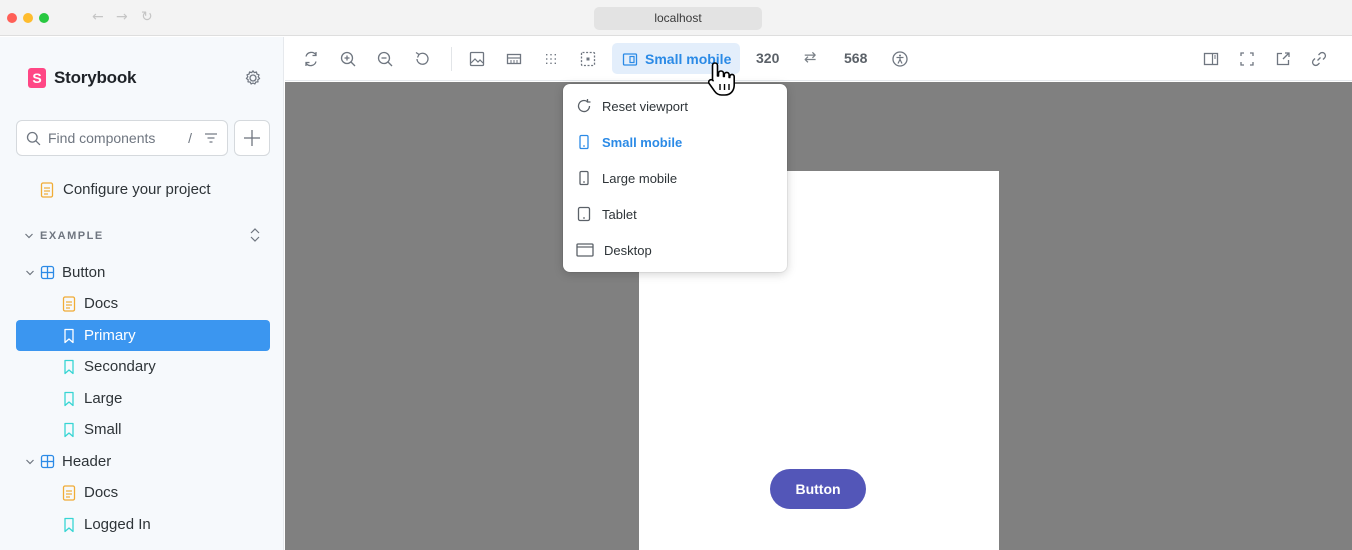 The image size is (1352, 550). I want to click on sidebar-item-header: Header, so click(143, 461).